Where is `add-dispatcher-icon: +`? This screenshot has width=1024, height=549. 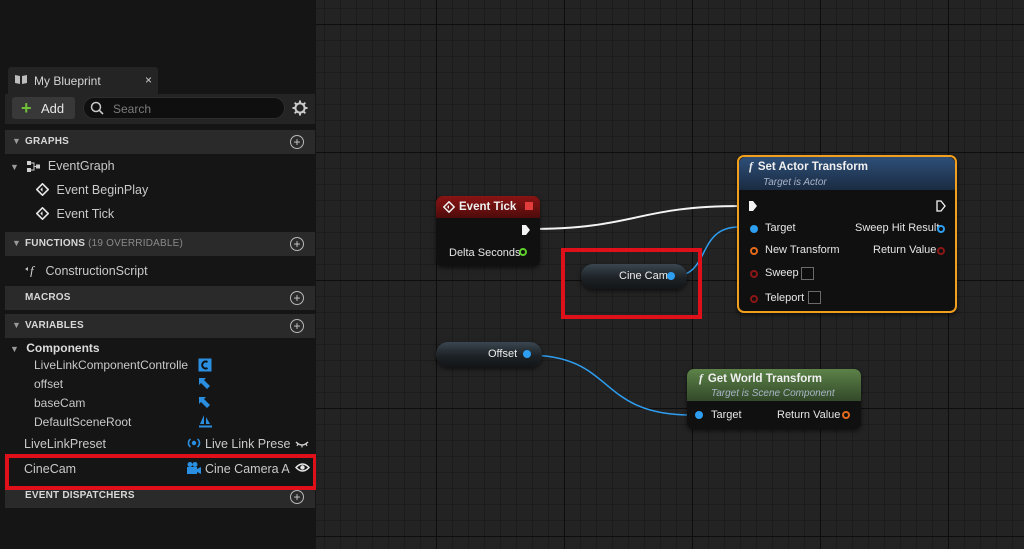
add-dispatcher-icon: + is located at coordinates (297, 497).